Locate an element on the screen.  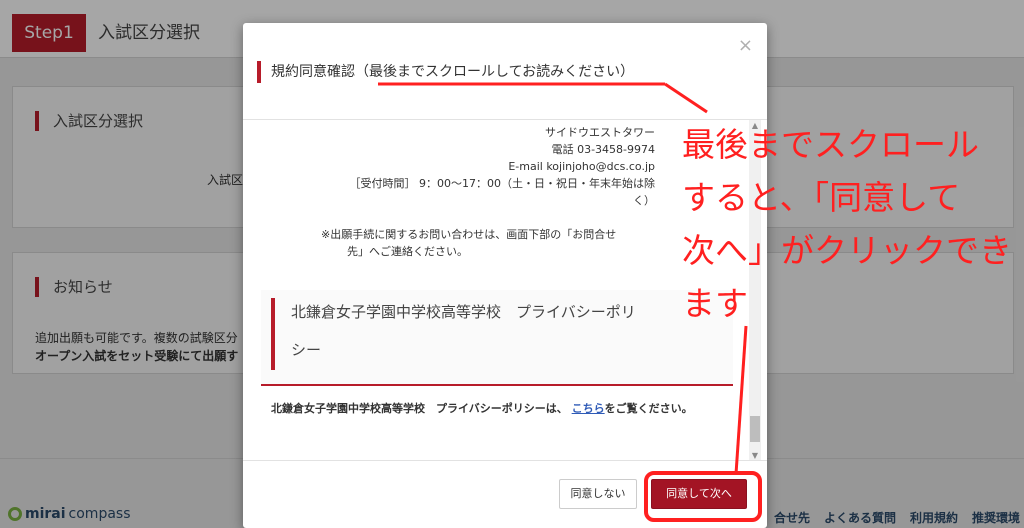
annotation-line-1: 最後までスクロール is located at coordinates (830, 144).